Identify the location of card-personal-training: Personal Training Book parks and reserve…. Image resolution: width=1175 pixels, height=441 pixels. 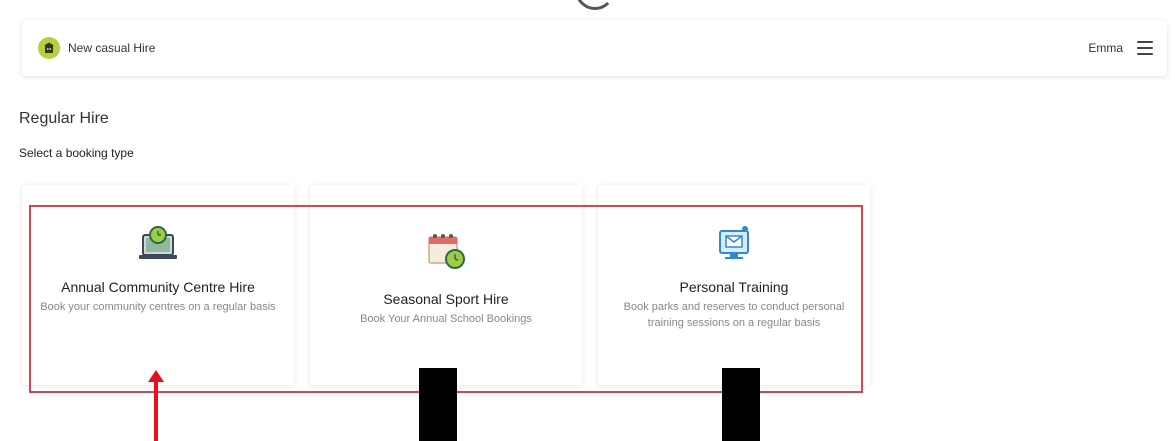
(734, 285).